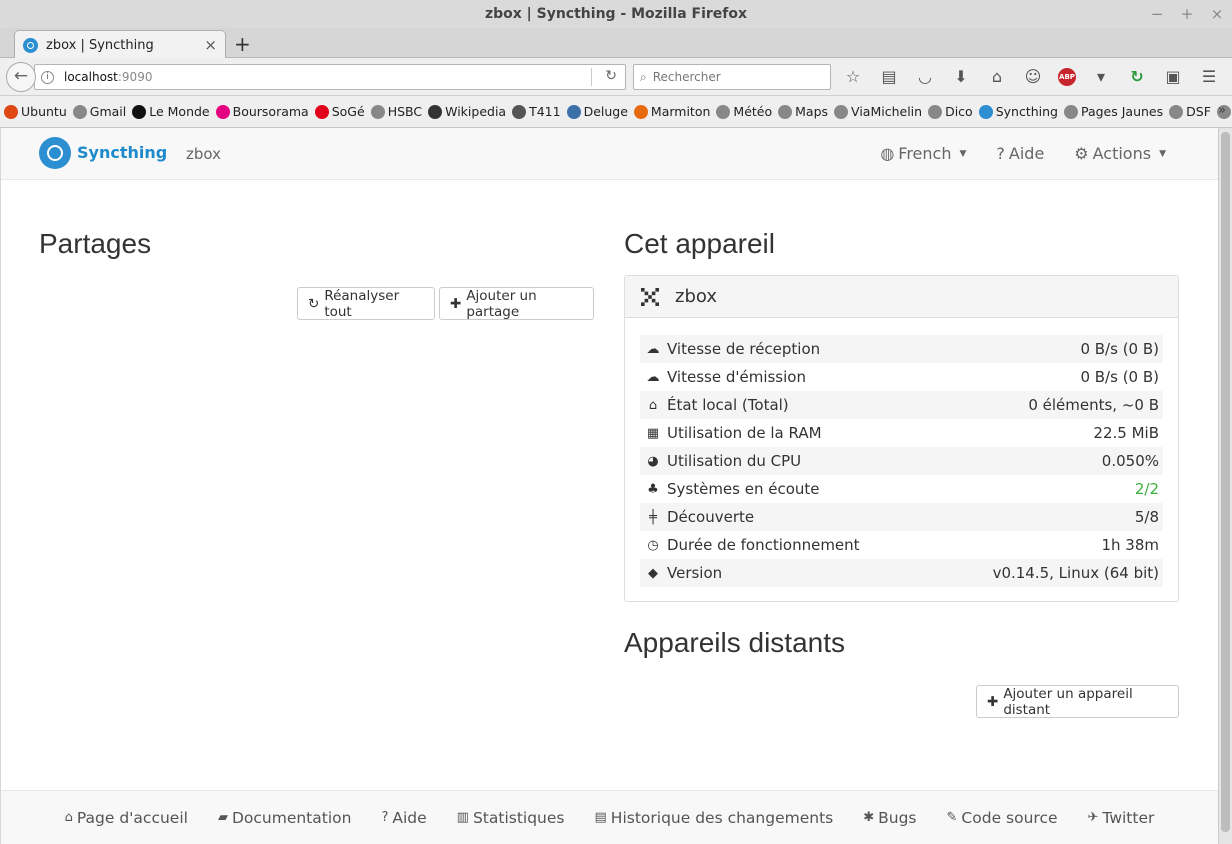 Image resolution: width=1232 pixels, height=844 pixels. I want to click on home-toolbar-icon: ⌂, so click(997, 77).